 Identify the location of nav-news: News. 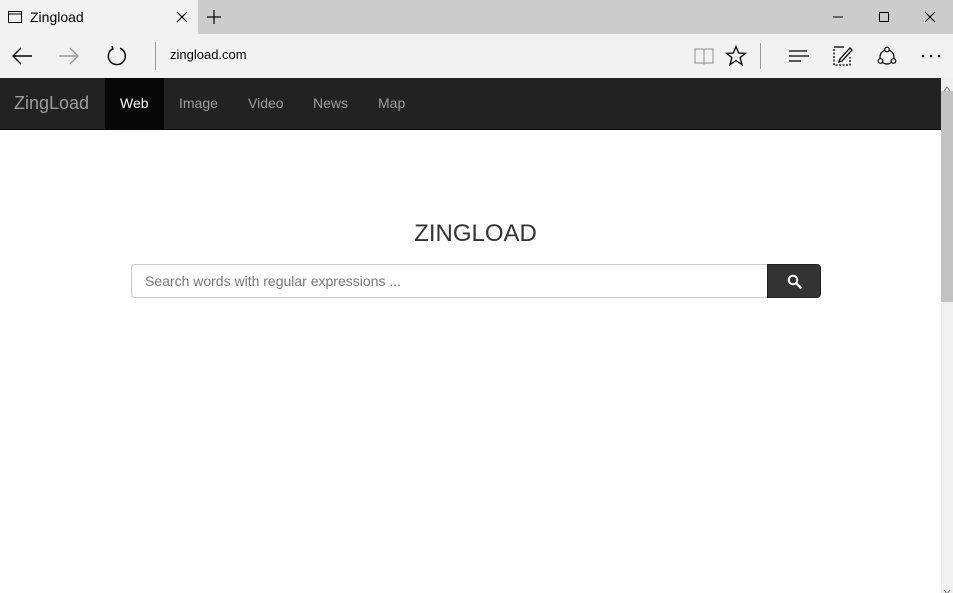
(330, 103).